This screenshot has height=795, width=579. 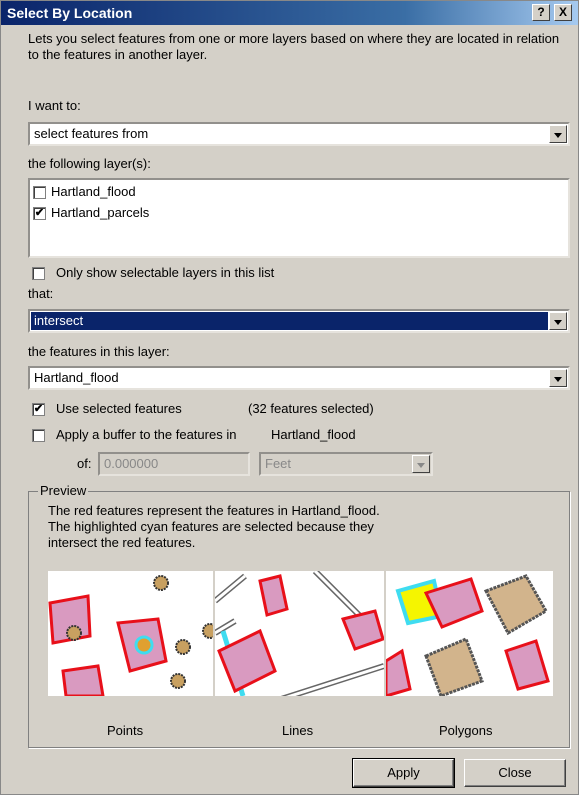 What do you see at coordinates (91, 133) in the screenshot?
I see `want-to-value: select features from` at bounding box center [91, 133].